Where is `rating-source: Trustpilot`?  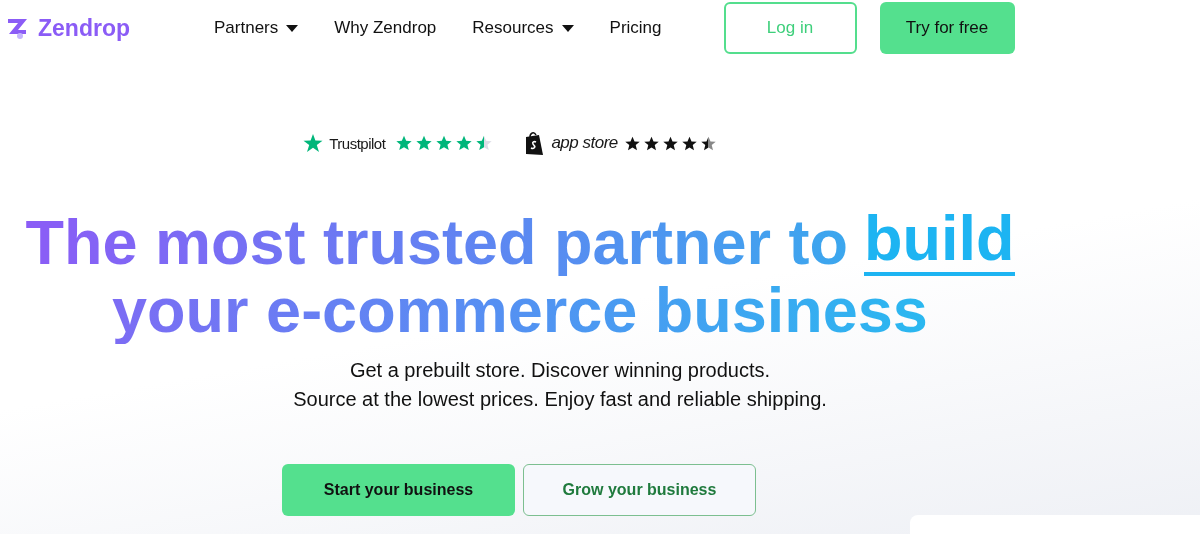
rating-source: Trustpilot is located at coordinates (357, 143).